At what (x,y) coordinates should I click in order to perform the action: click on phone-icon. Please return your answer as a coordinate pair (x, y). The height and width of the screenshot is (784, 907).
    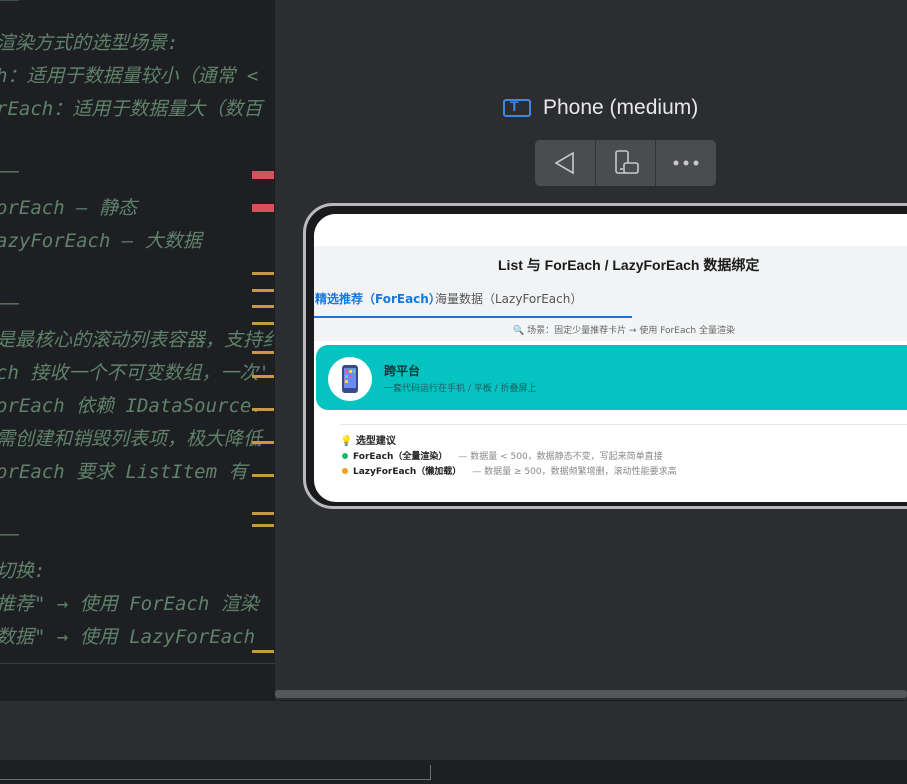
    Looking at the image, I should click on (350, 379).